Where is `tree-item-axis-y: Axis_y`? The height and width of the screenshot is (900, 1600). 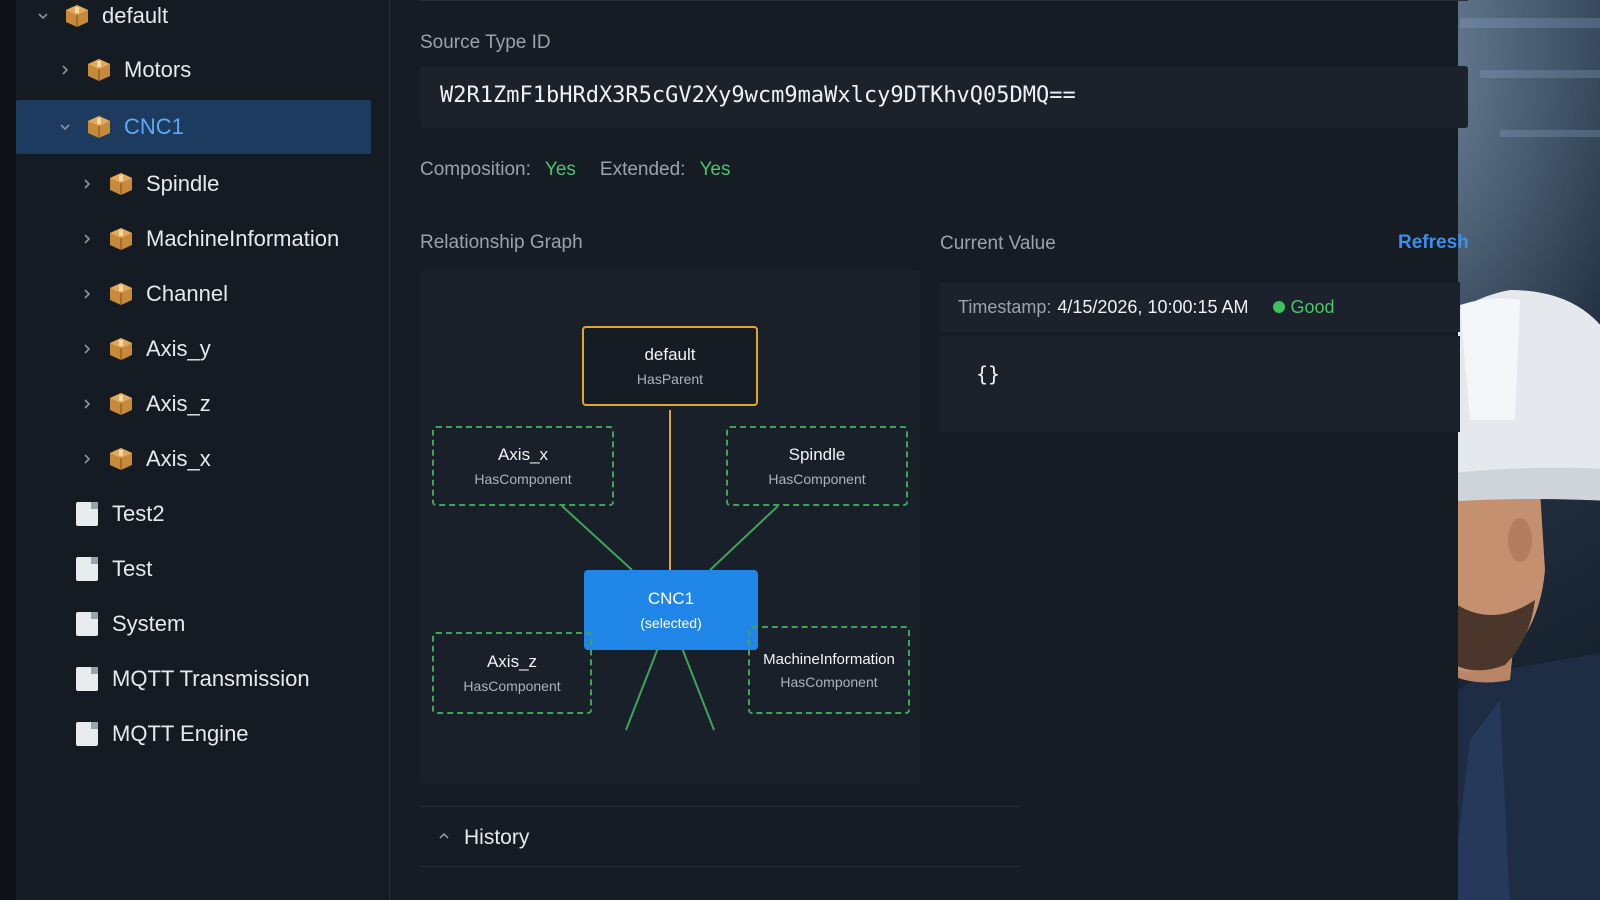
tree-item-axis-y: Axis_y is located at coordinates (260, 349).